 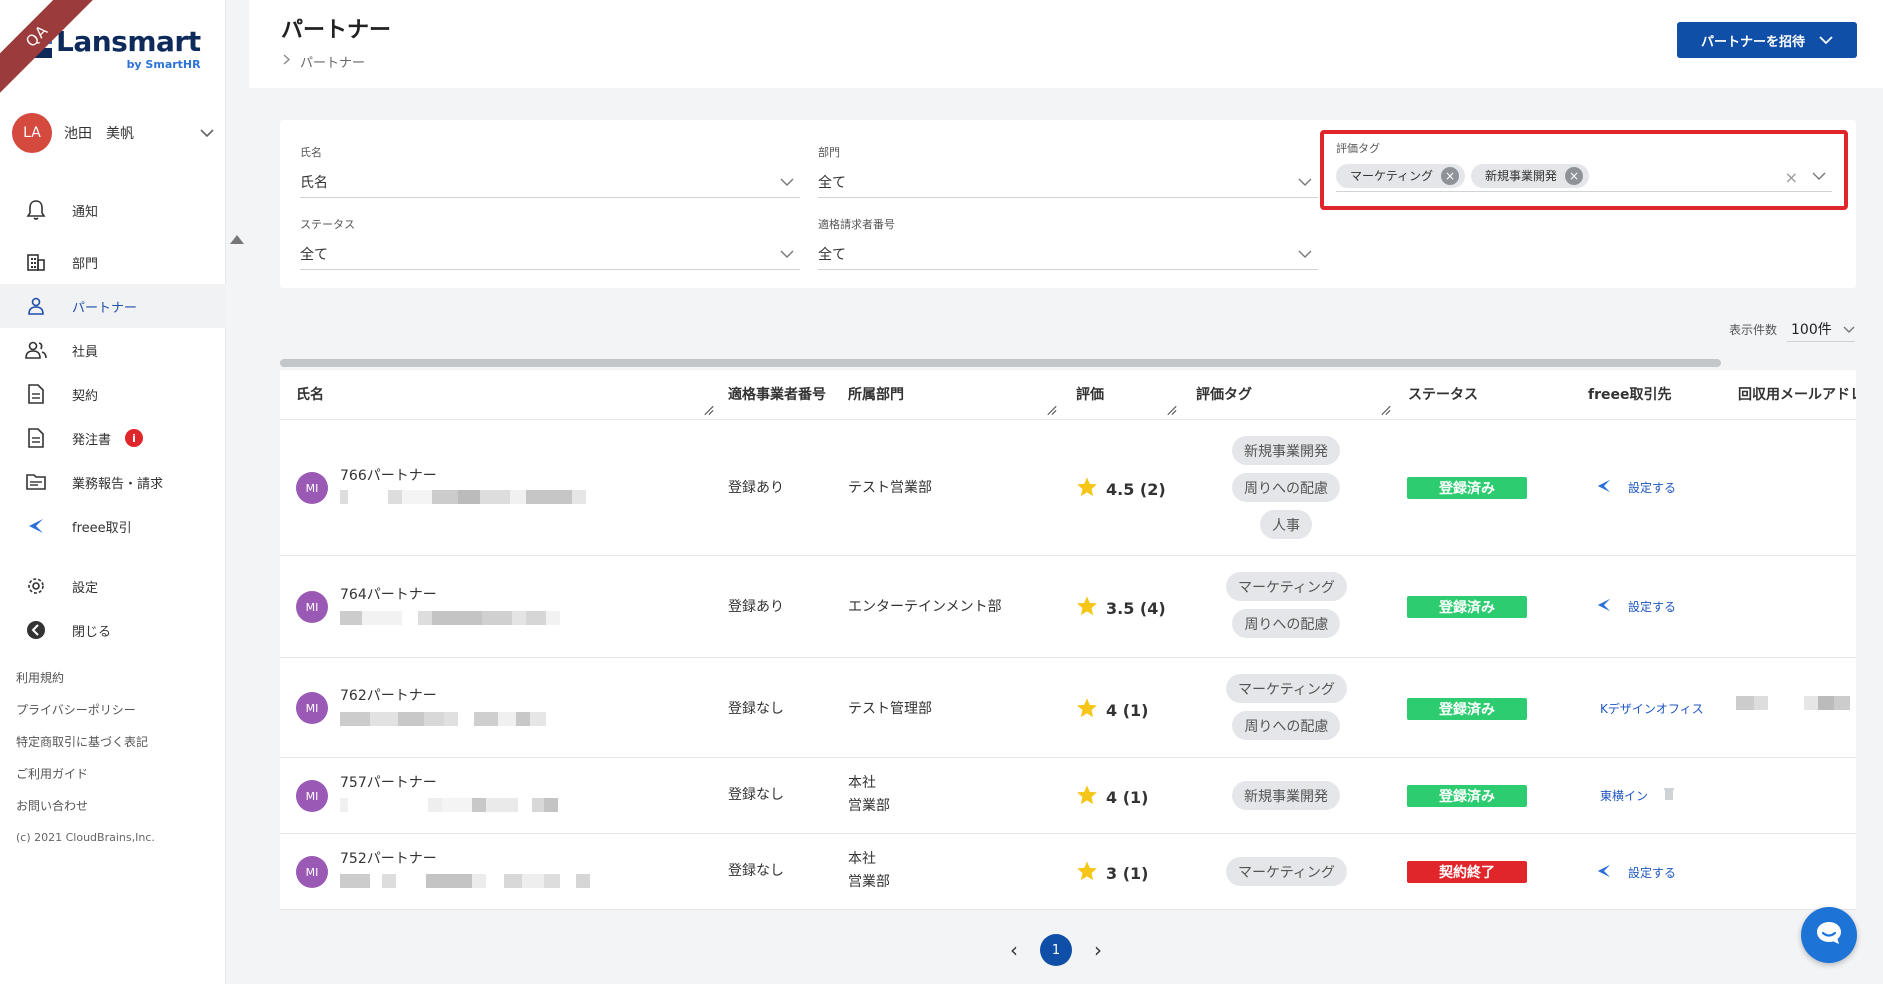 I want to click on footer-link-terms: 利用規約, so click(x=85, y=678).